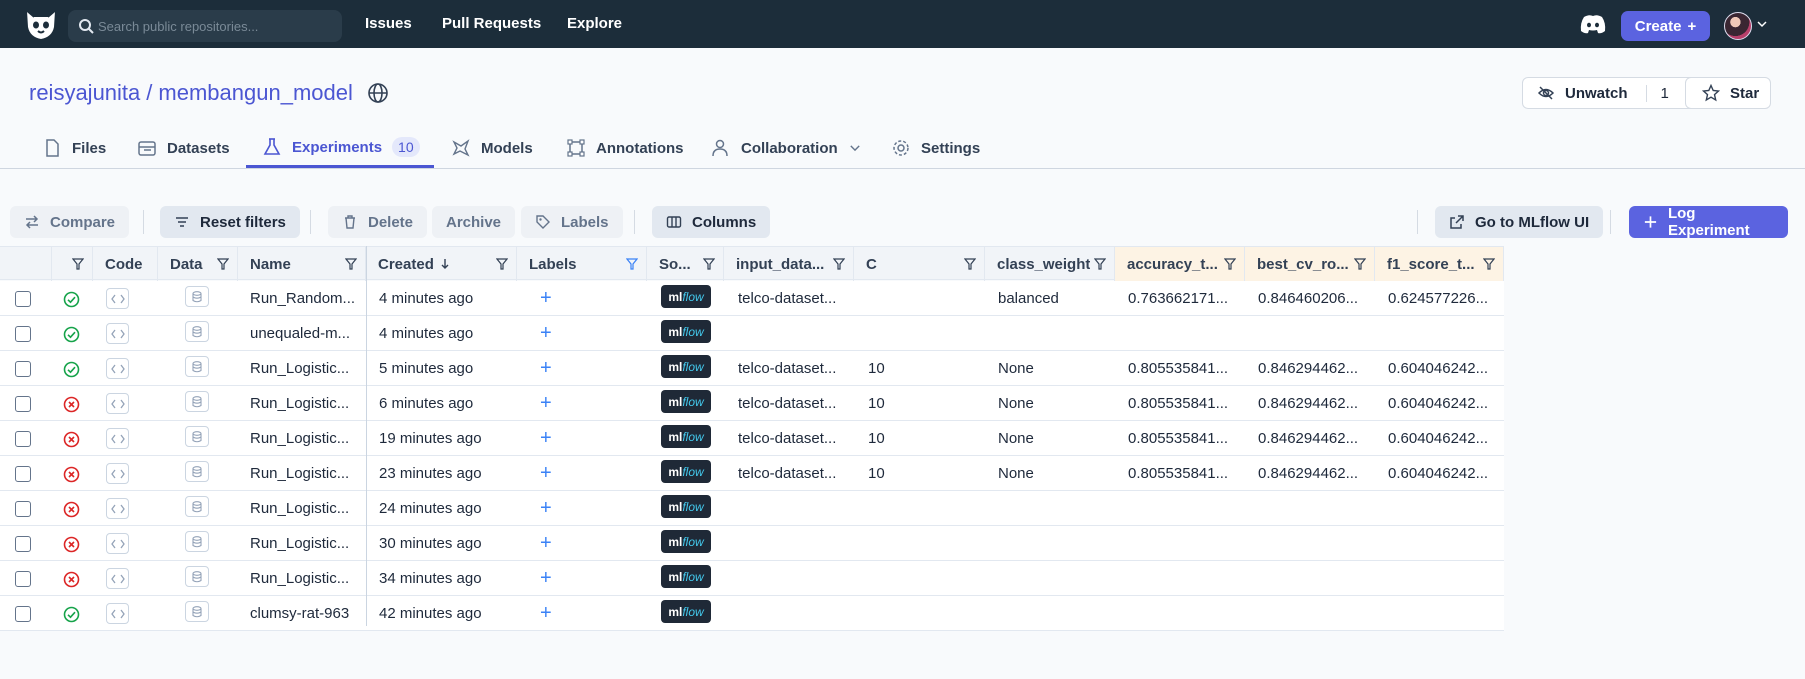 This screenshot has width=1805, height=679. What do you see at coordinates (1615, 93) in the screenshot?
I see `unwatch-button: Unwatch 1` at bounding box center [1615, 93].